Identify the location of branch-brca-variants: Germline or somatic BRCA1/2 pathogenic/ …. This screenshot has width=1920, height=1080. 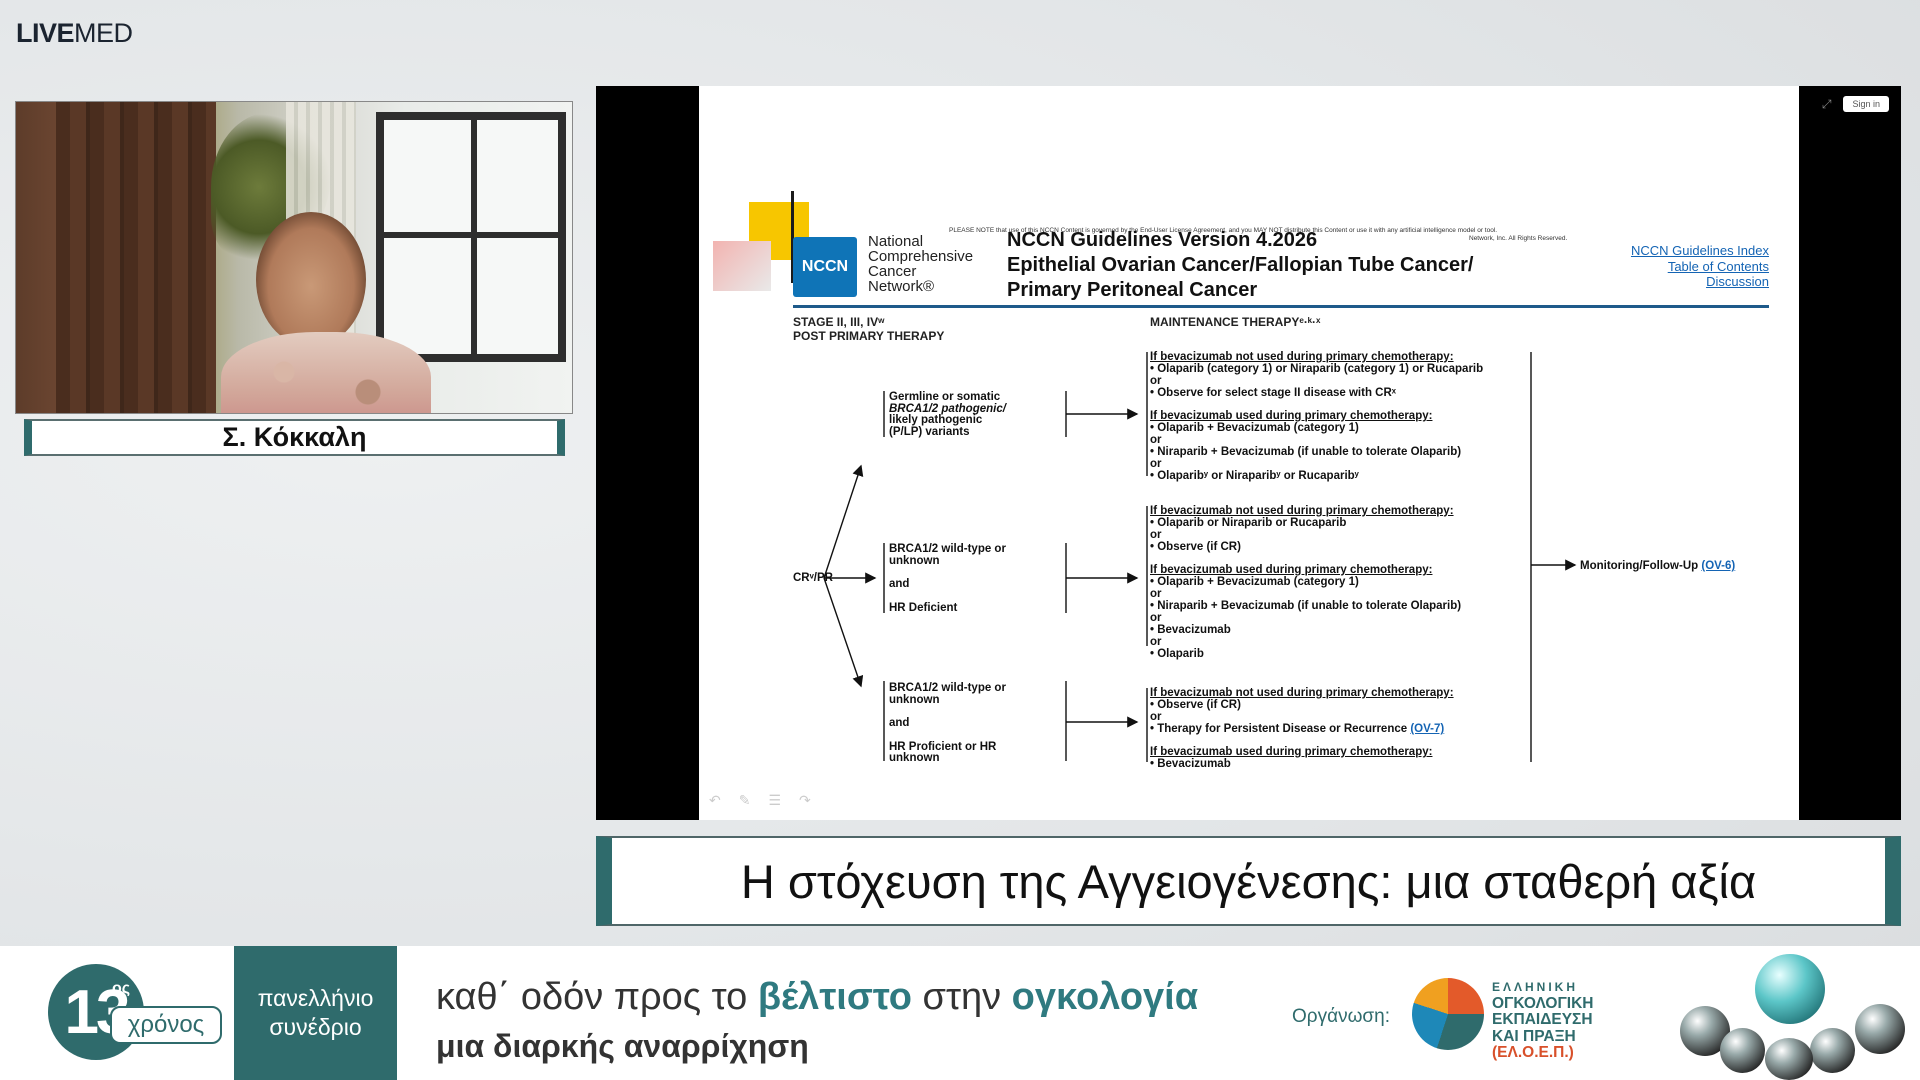
(947, 414).